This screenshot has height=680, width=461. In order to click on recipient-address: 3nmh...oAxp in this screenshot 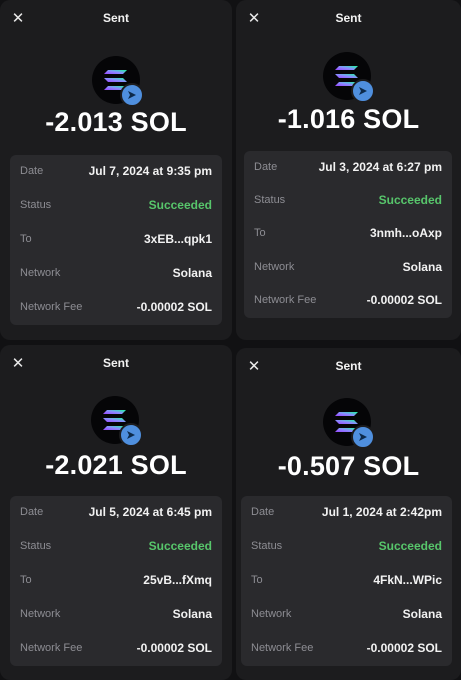, I will do `click(406, 233)`.